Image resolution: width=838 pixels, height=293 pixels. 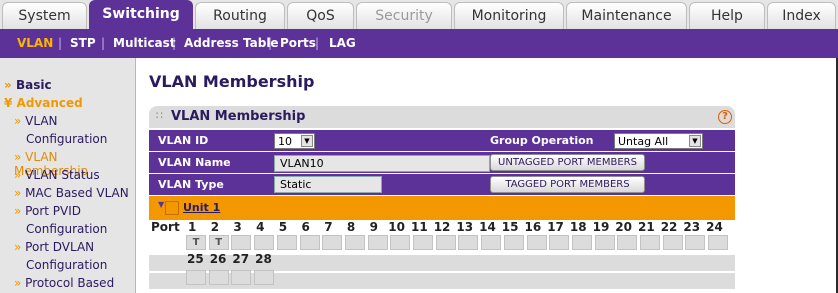 I want to click on port-number: 11, so click(x=419, y=227).